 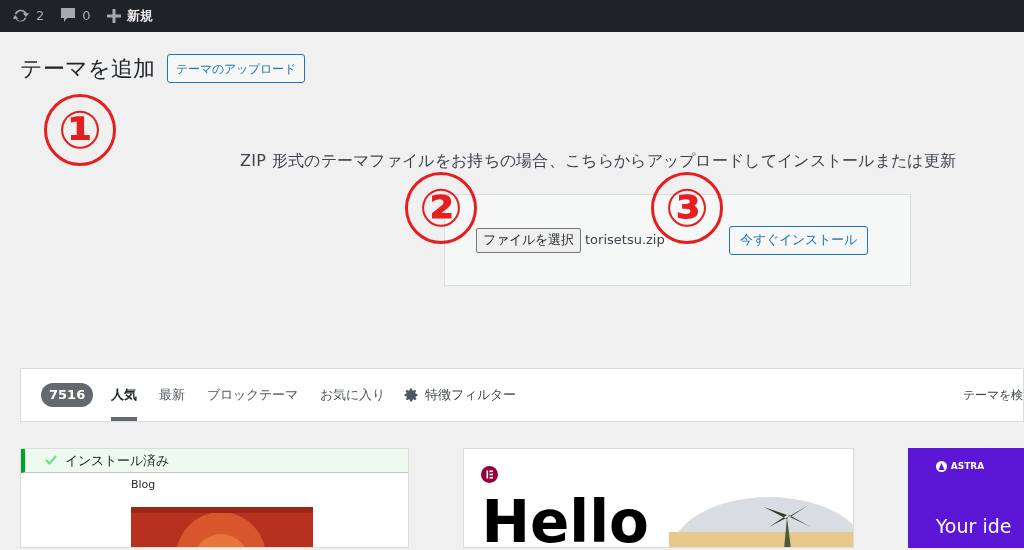 What do you see at coordinates (625, 240) in the screenshot?
I see `file-name: torisetsu.zip` at bounding box center [625, 240].